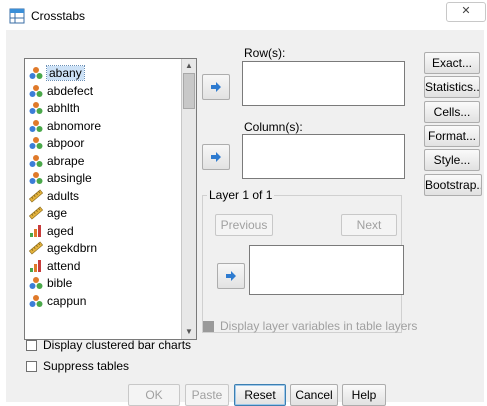 The width and height of the screenshot is (487, 406). Describe the element at coordinates (104, 196) in the screenshot. I see `variable-list-item: adults` at that location.